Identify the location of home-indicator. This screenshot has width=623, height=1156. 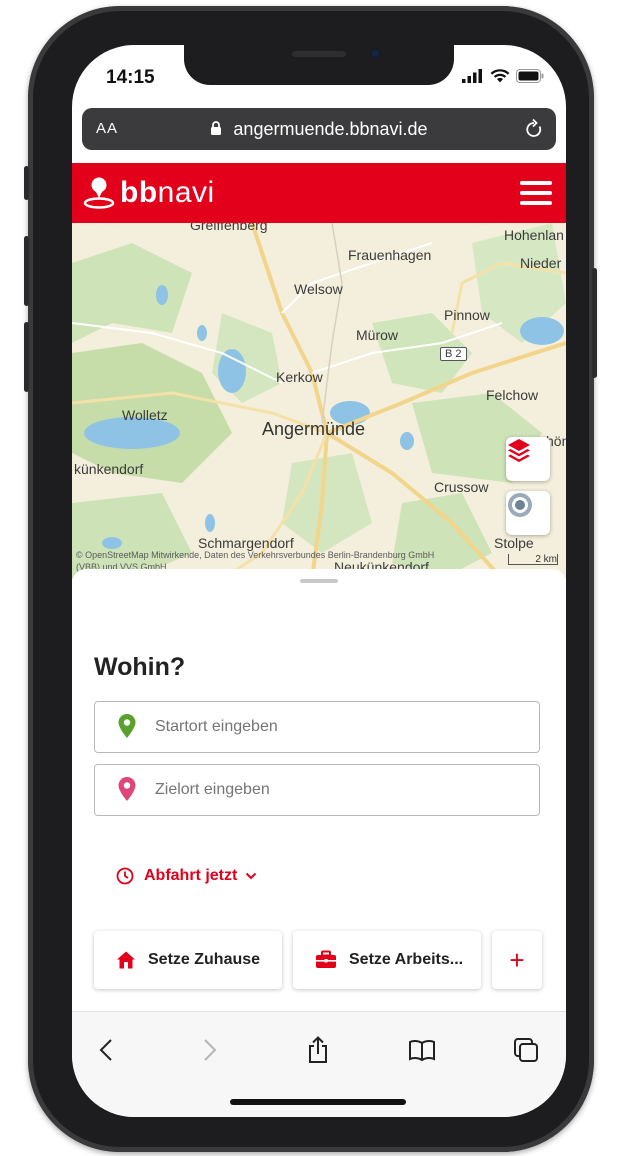
(318, 1102).